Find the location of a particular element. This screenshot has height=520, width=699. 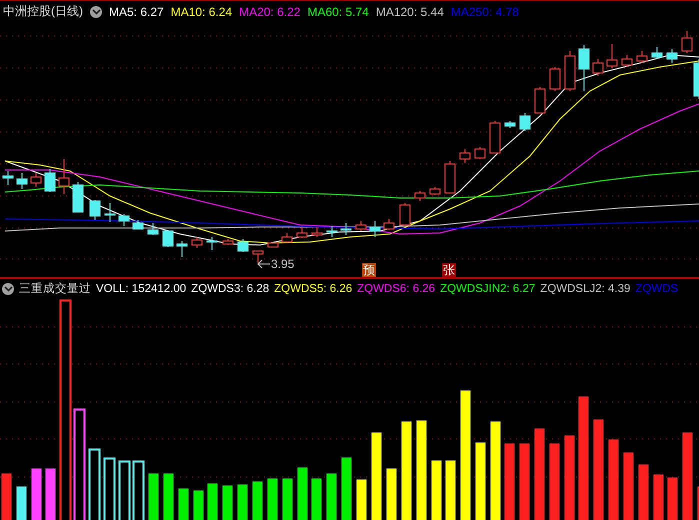

legend-value: ZQWDSLJ2: 4.39 is located at coordinates (585, 288).